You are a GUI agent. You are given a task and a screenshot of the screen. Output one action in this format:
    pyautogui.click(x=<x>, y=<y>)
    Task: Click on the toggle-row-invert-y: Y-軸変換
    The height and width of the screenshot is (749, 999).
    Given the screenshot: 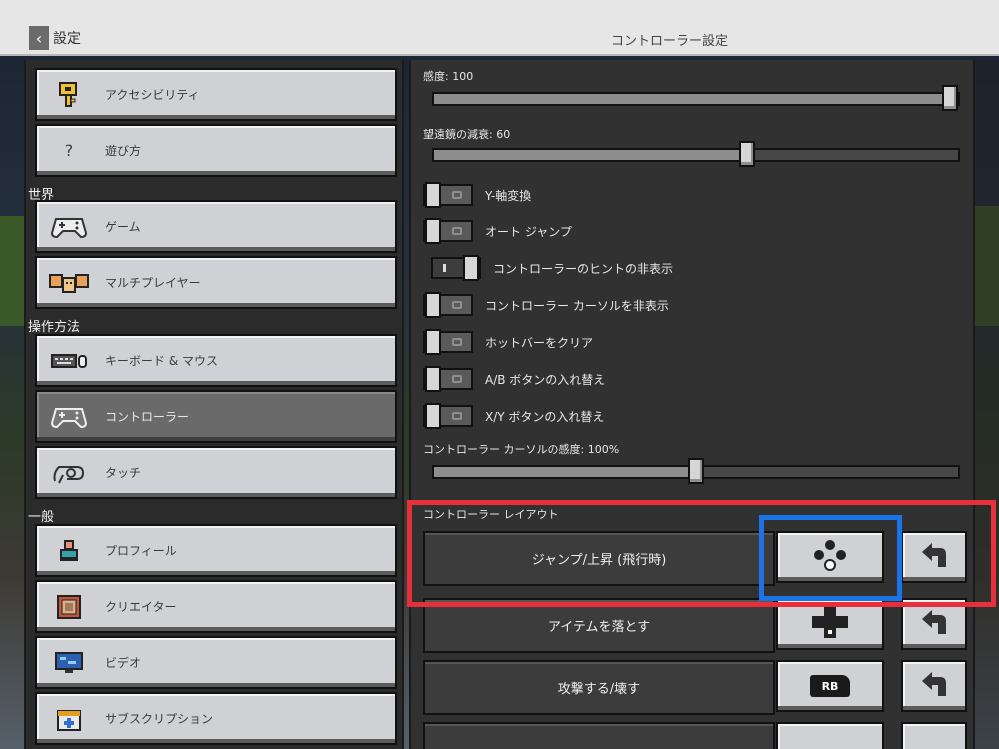 What is the action you would take?
    pyautogui.click(x=477, y=195)
    